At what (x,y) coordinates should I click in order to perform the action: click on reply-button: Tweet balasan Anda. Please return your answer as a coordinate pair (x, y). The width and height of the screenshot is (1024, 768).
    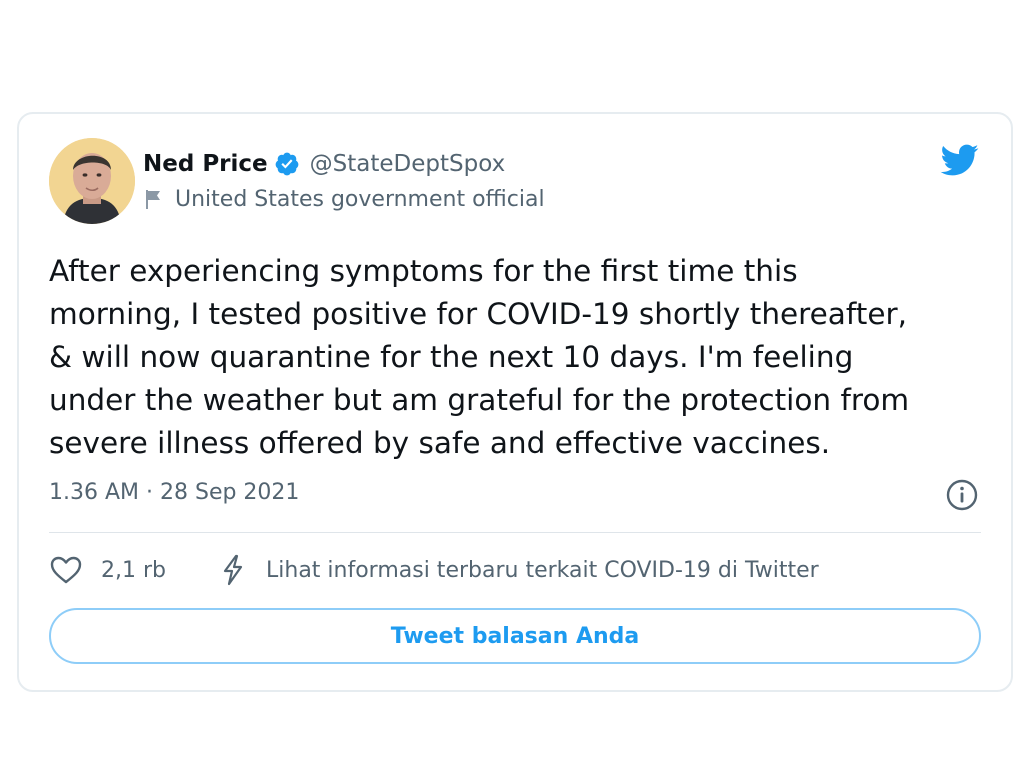
    Looking at the image, I should click on (515, 636).